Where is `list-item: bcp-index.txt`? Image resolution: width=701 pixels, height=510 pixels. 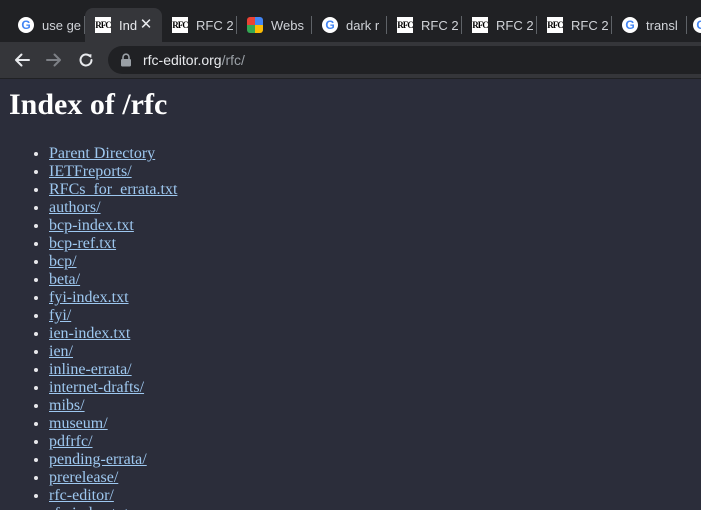 list-item: bcp-index.txt is located at coordinates (113, 226).